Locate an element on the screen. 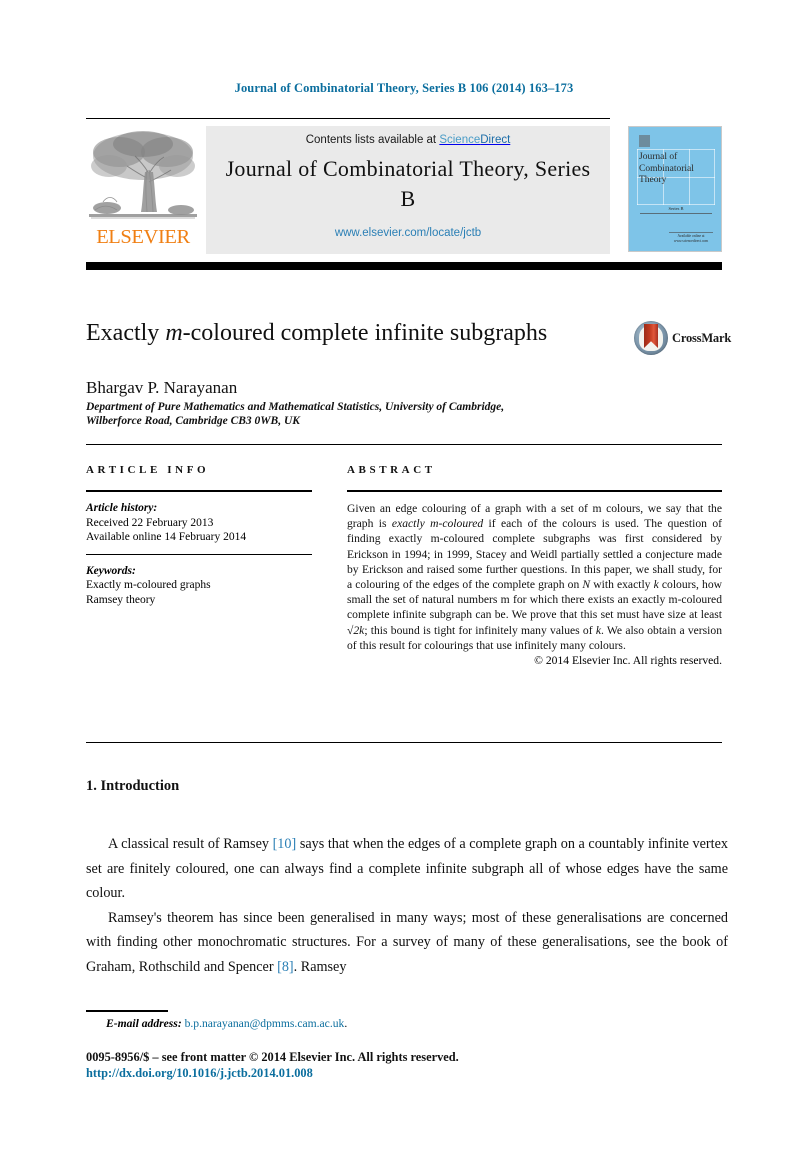 This screenshot has width=808, height=1162. article-info-heading: ARTICLE INFO is located at coordinates (148, 470).